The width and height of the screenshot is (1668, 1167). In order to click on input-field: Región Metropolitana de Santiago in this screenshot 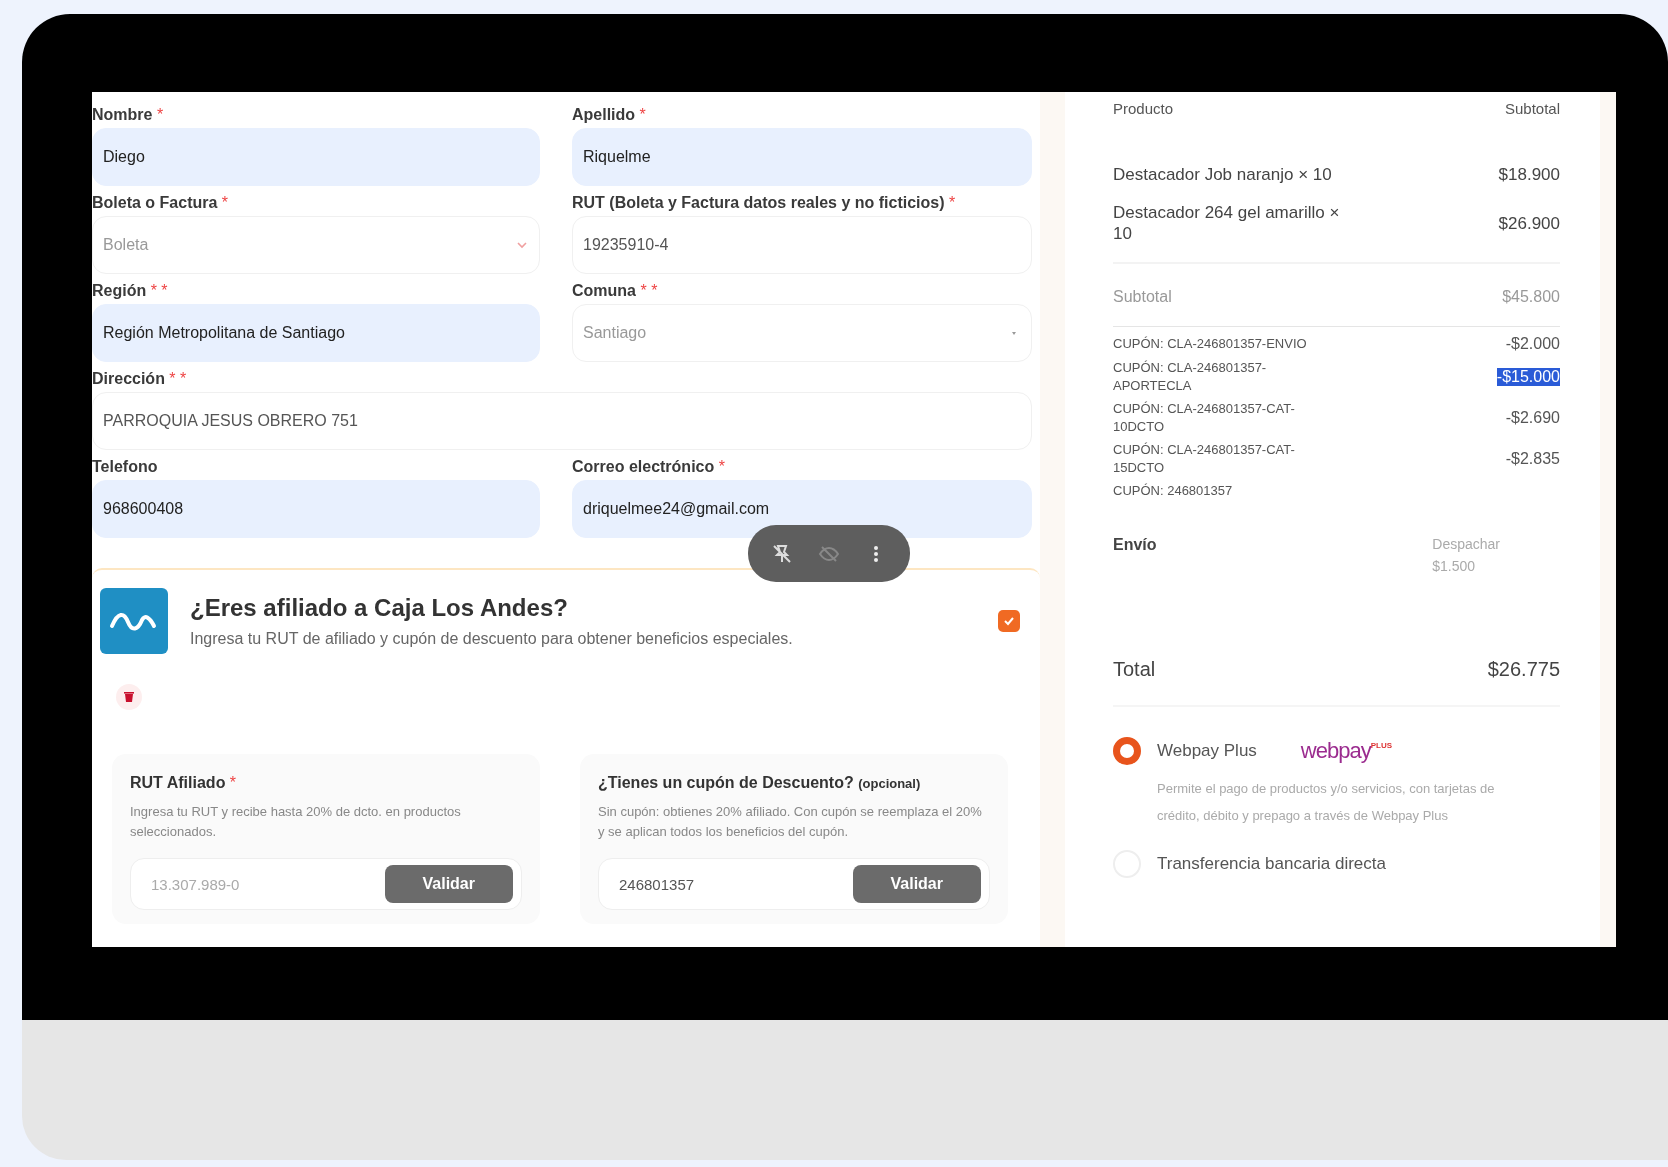, I will do `click(316, 333)`.